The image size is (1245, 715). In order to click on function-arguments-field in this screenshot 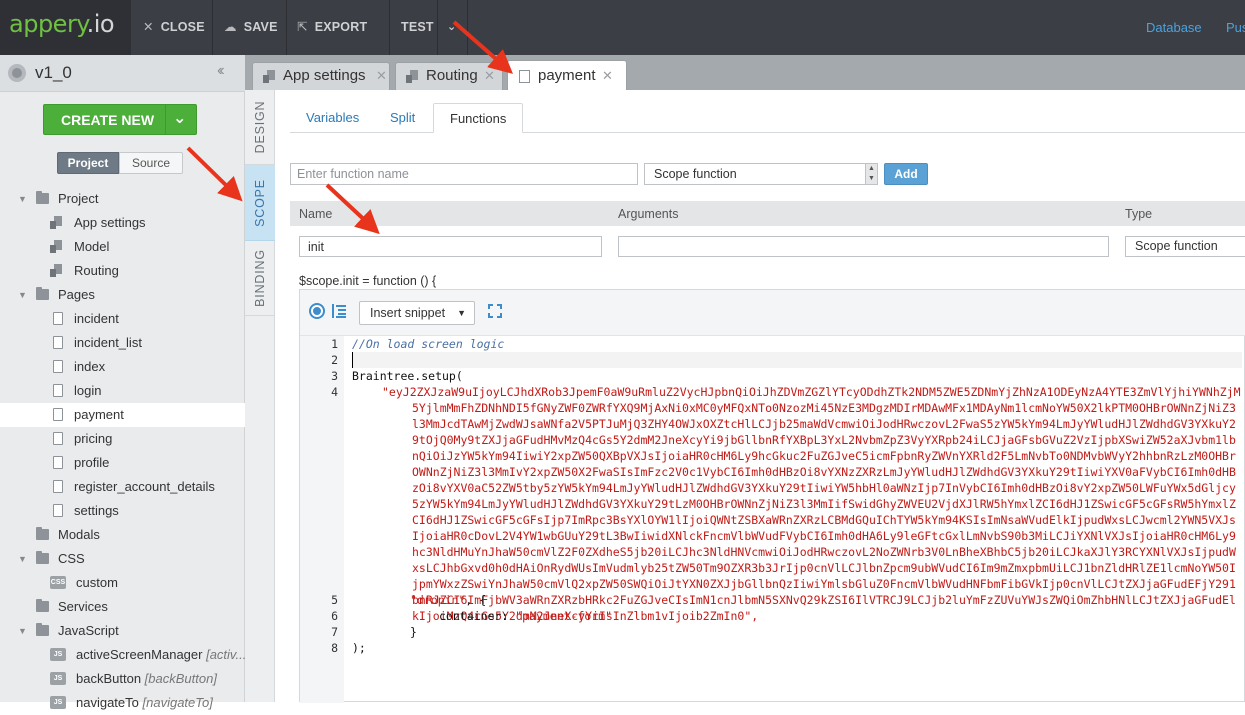, I will do `click(863, 246)`.